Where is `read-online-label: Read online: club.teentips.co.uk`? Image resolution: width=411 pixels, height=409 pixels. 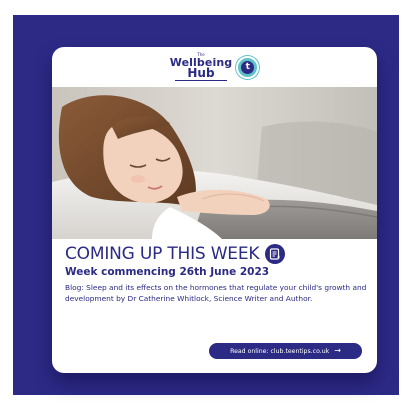
read-online-label: Read online: club.teentips.co.uk is located at coordinates (280, 351).